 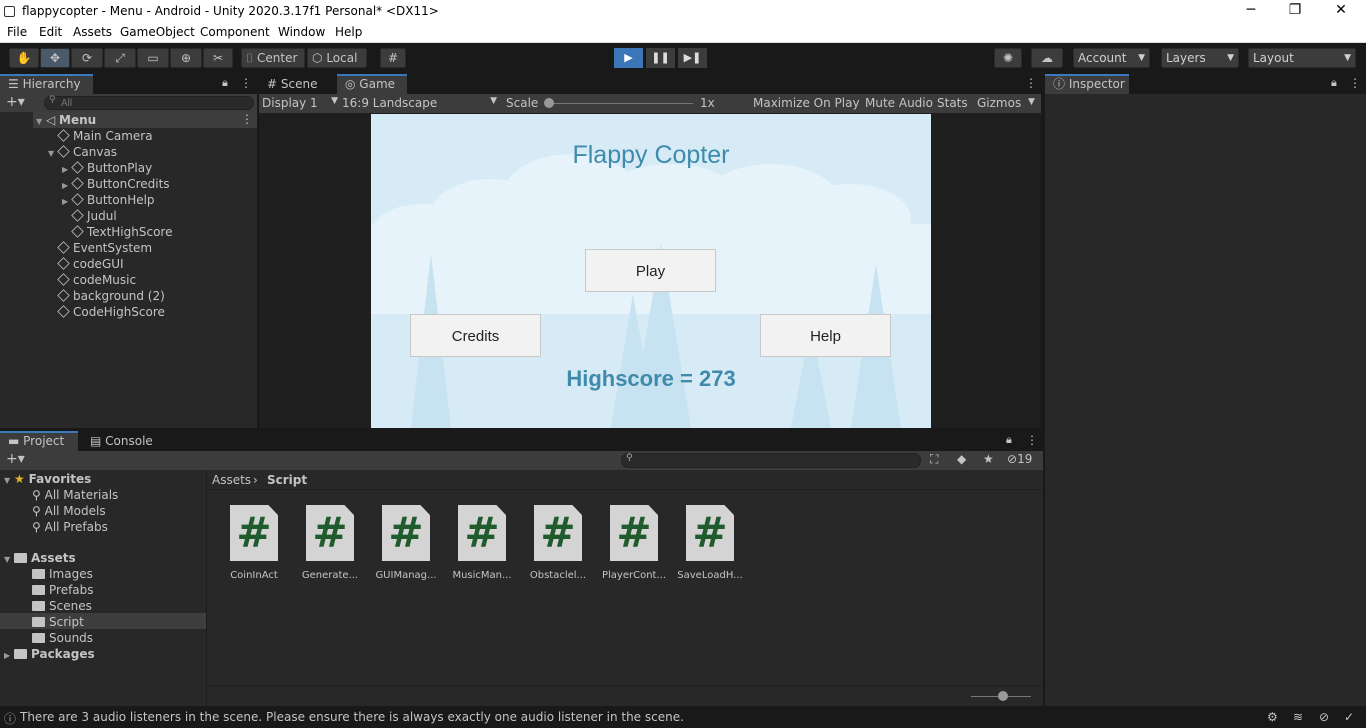 What do you see at coordinates (771, 460) in the screenshot?
I see `project-search-input` at bounding box center [771, 460].